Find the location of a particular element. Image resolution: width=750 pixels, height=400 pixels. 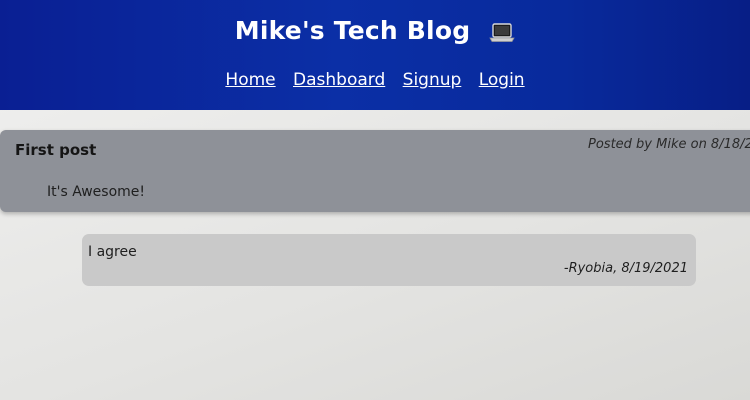

comment-text: I agree is located at coordinates (112, 252).